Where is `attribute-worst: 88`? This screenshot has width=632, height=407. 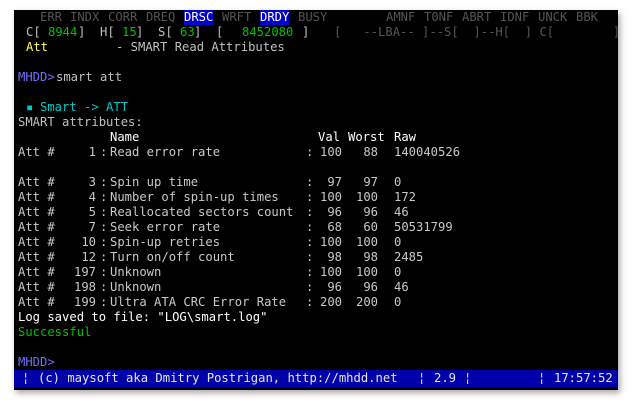 attribute-worst: 88 is located at coordinates (370, 152).